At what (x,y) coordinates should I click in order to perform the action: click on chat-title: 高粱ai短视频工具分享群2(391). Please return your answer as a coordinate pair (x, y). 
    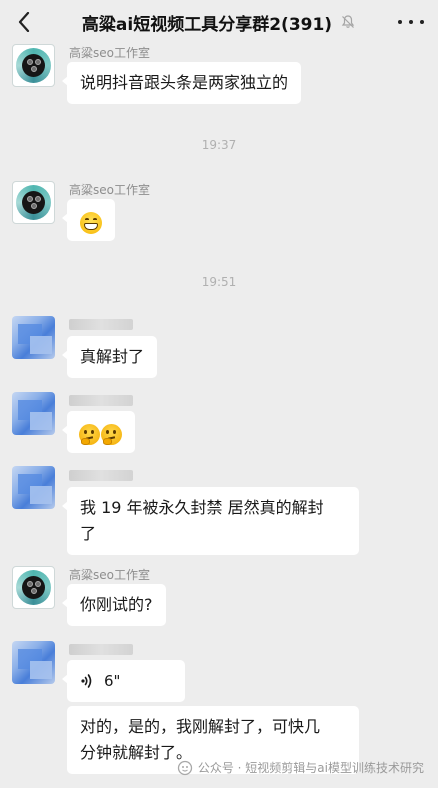
    Looking at the image, I should click on (207, 24).